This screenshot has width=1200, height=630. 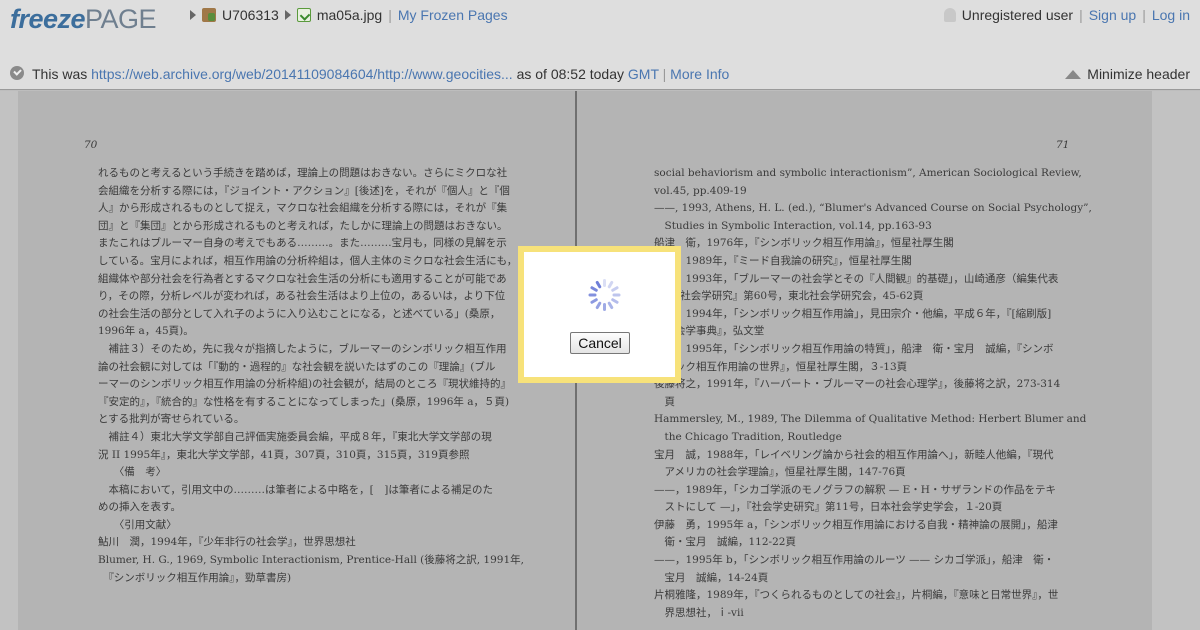 I want to click on loading-spinner-icon, so click(x=604, y=295).